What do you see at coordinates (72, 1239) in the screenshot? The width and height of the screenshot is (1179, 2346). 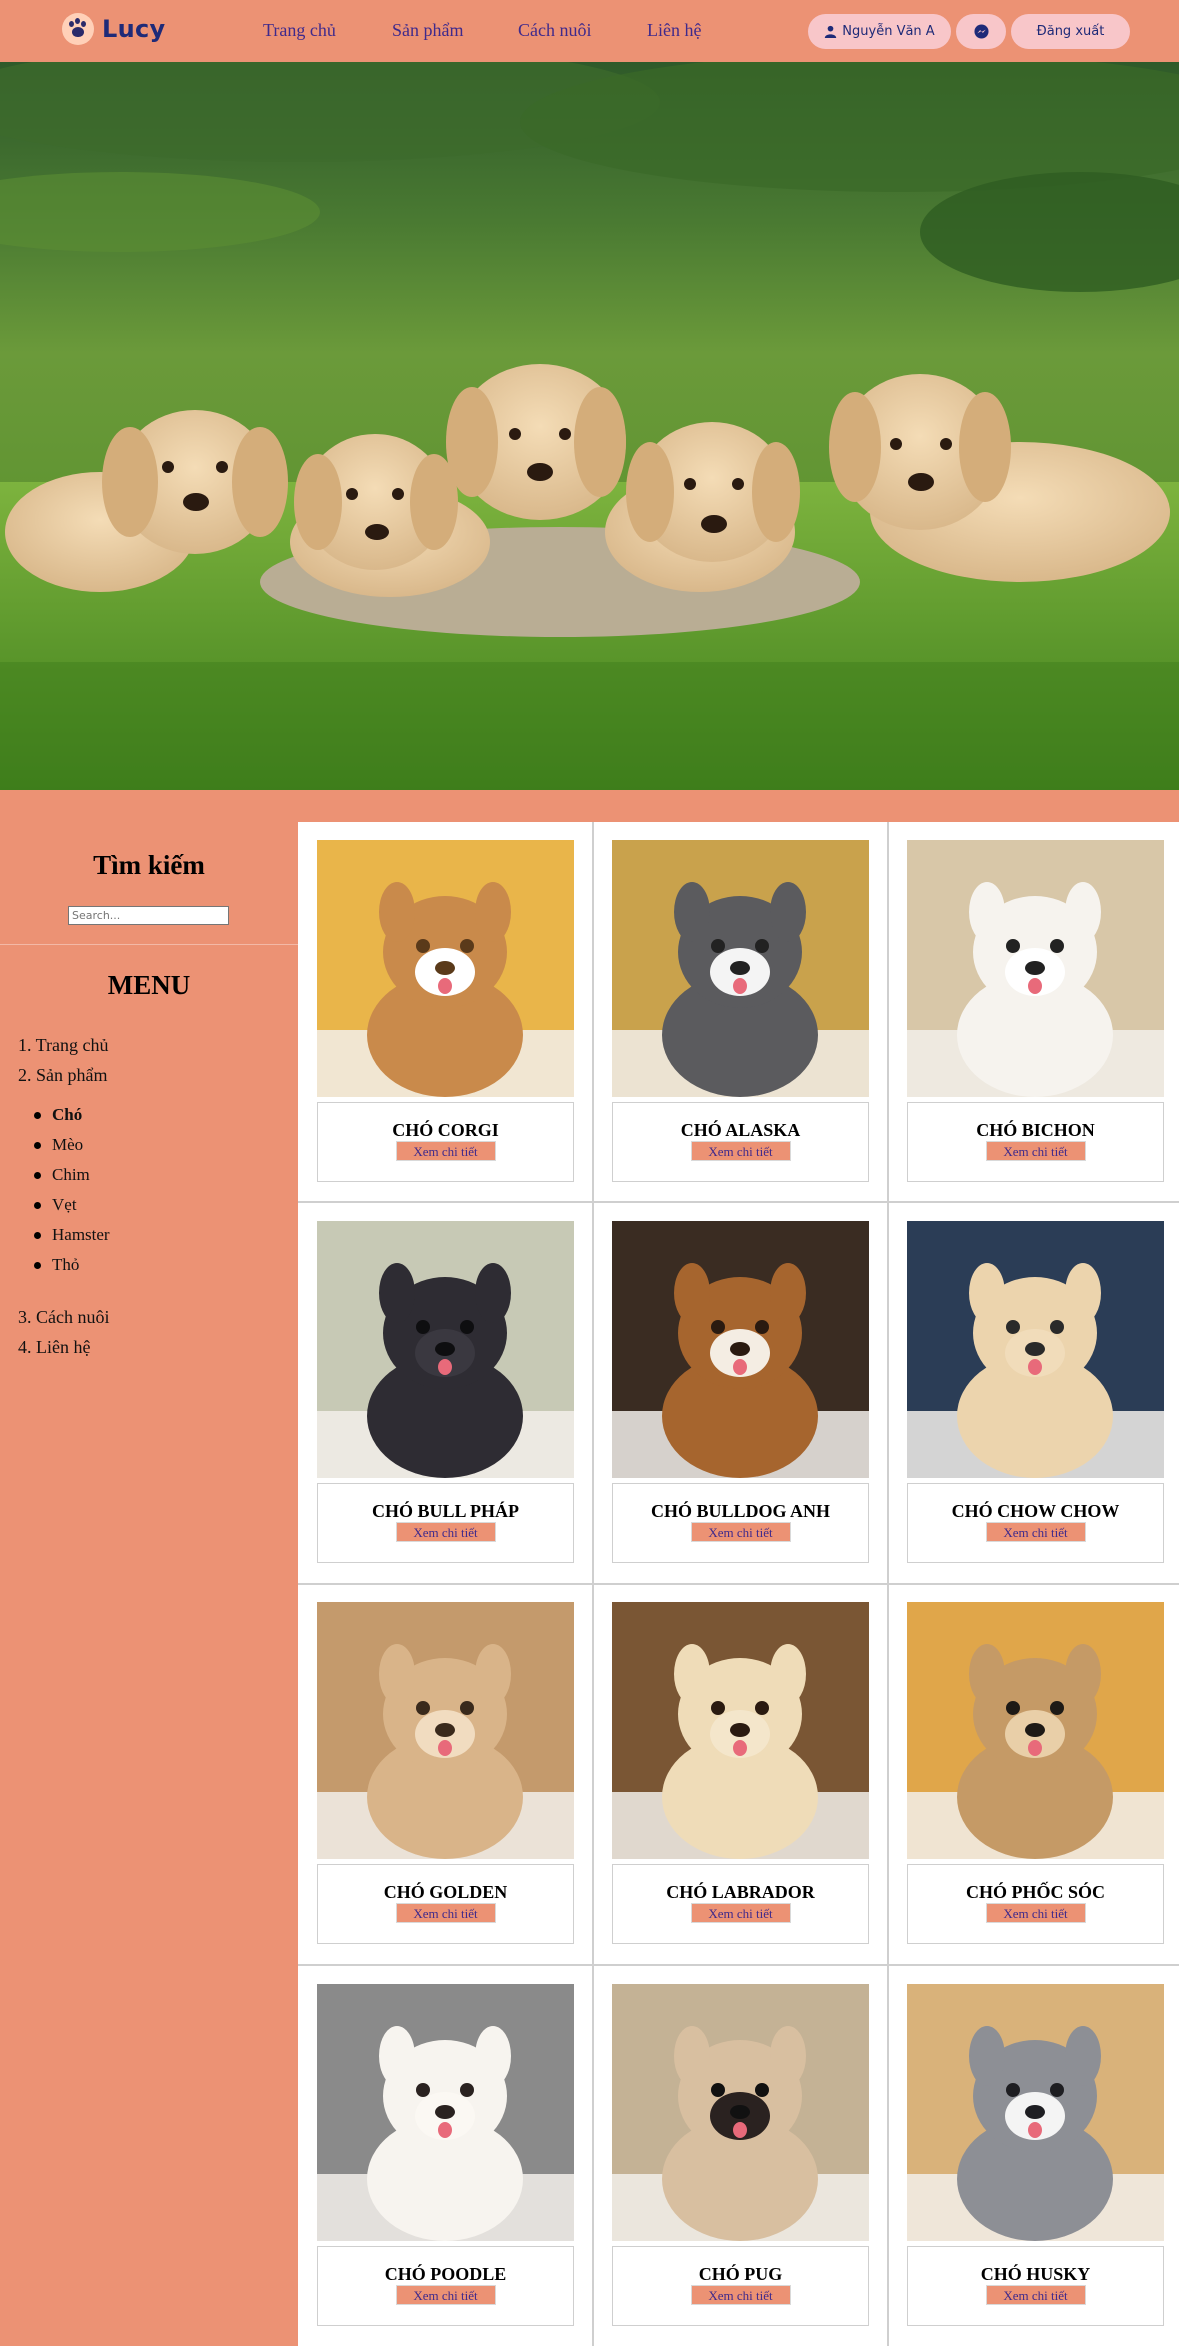 I see `category-item-hamster: Hamster` at bounding box center [72, 1239].